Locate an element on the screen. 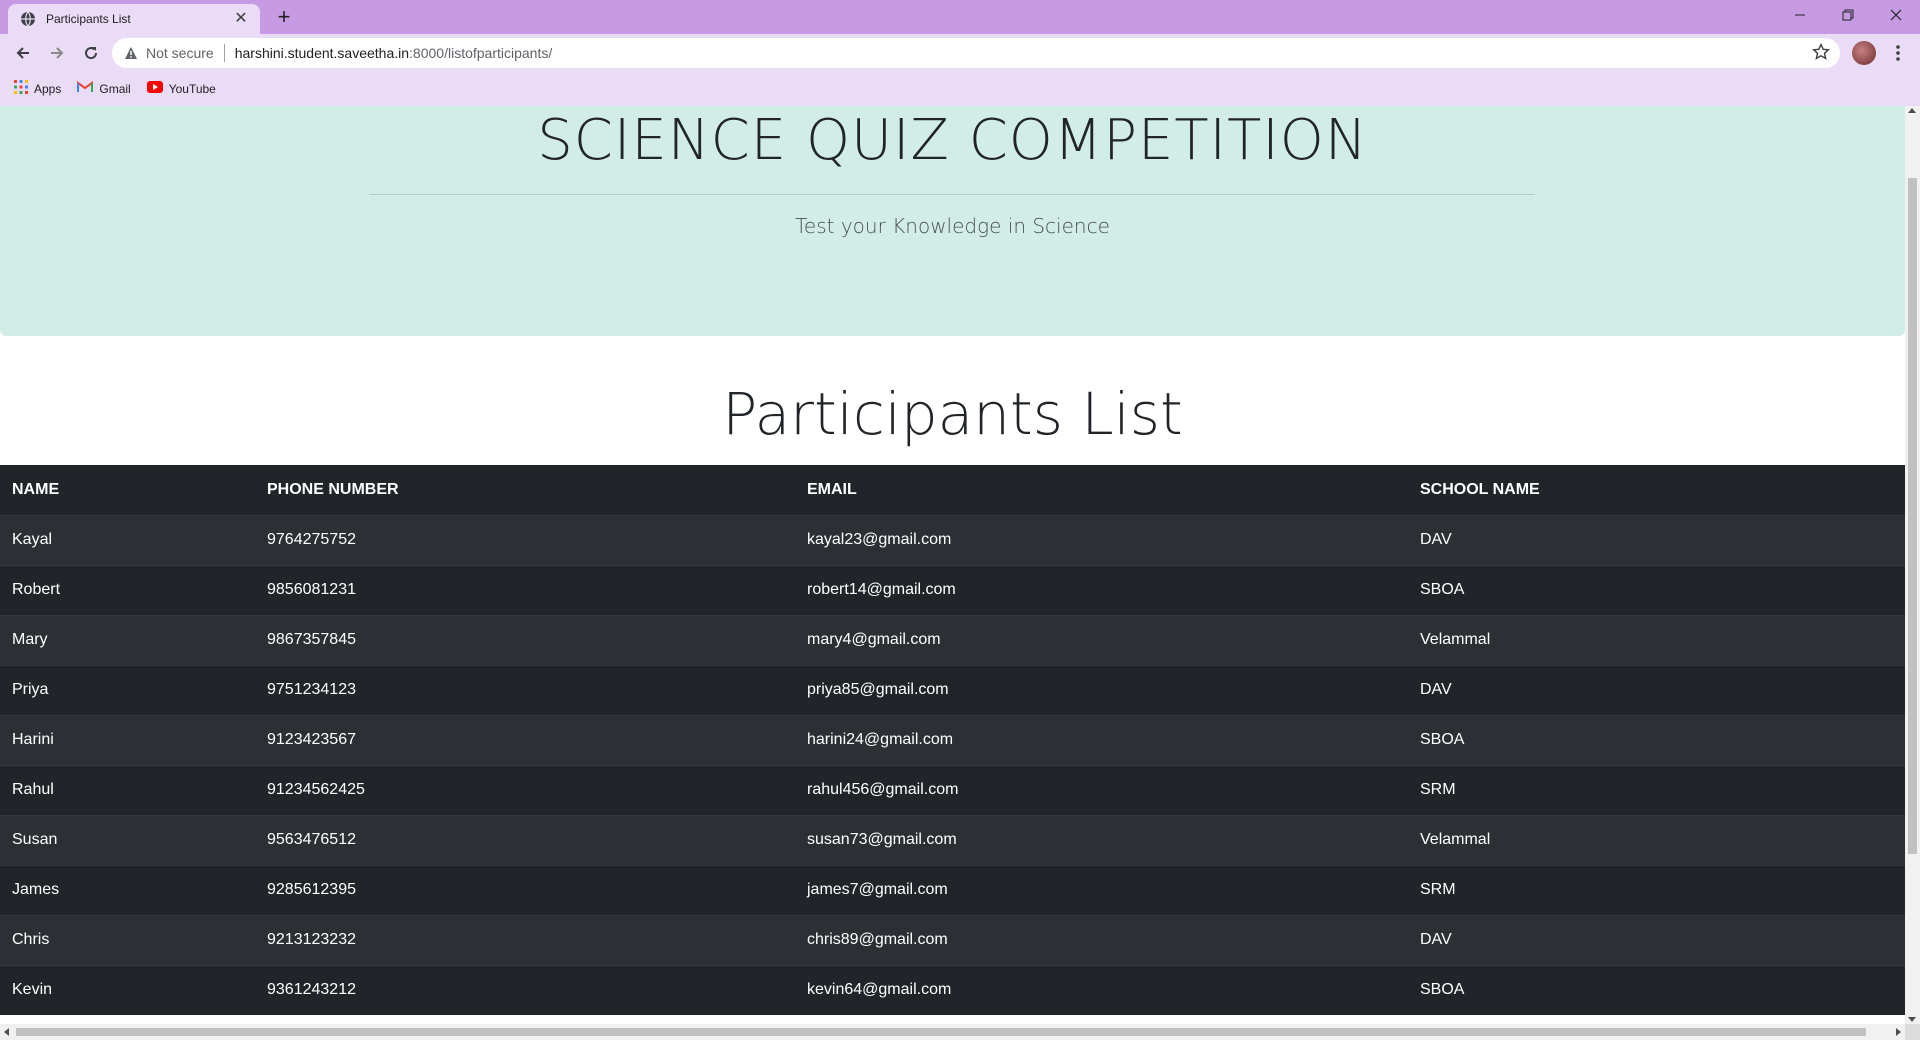 The width and height of the screenshot is (1920, 1040). bookmark-gmail: Gmail is located at coordinates (104, 89).